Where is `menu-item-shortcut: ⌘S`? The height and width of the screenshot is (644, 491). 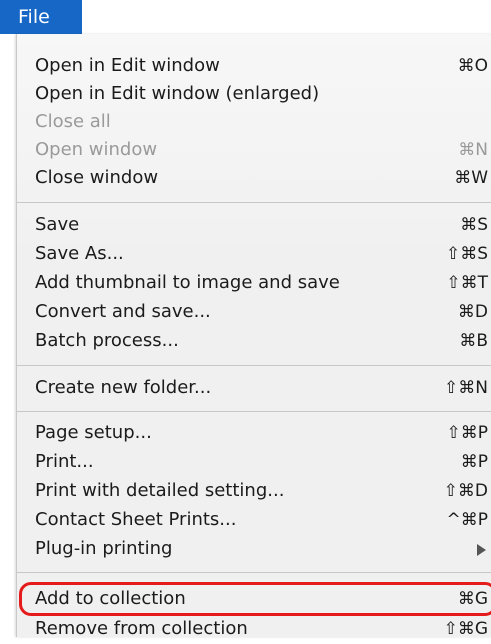 menu-item-shortcut: ⌘S is located at coordinates (474, 225).